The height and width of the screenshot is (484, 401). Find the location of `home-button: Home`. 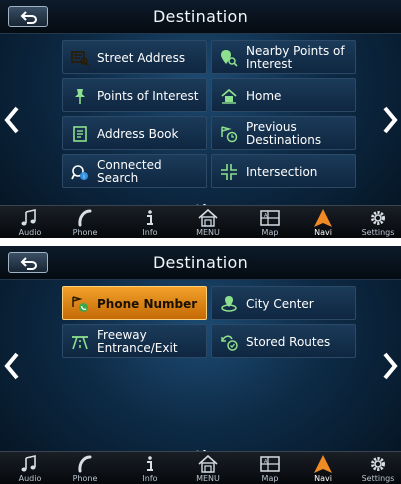

home-button: Home is located at coordinates (283, 95).